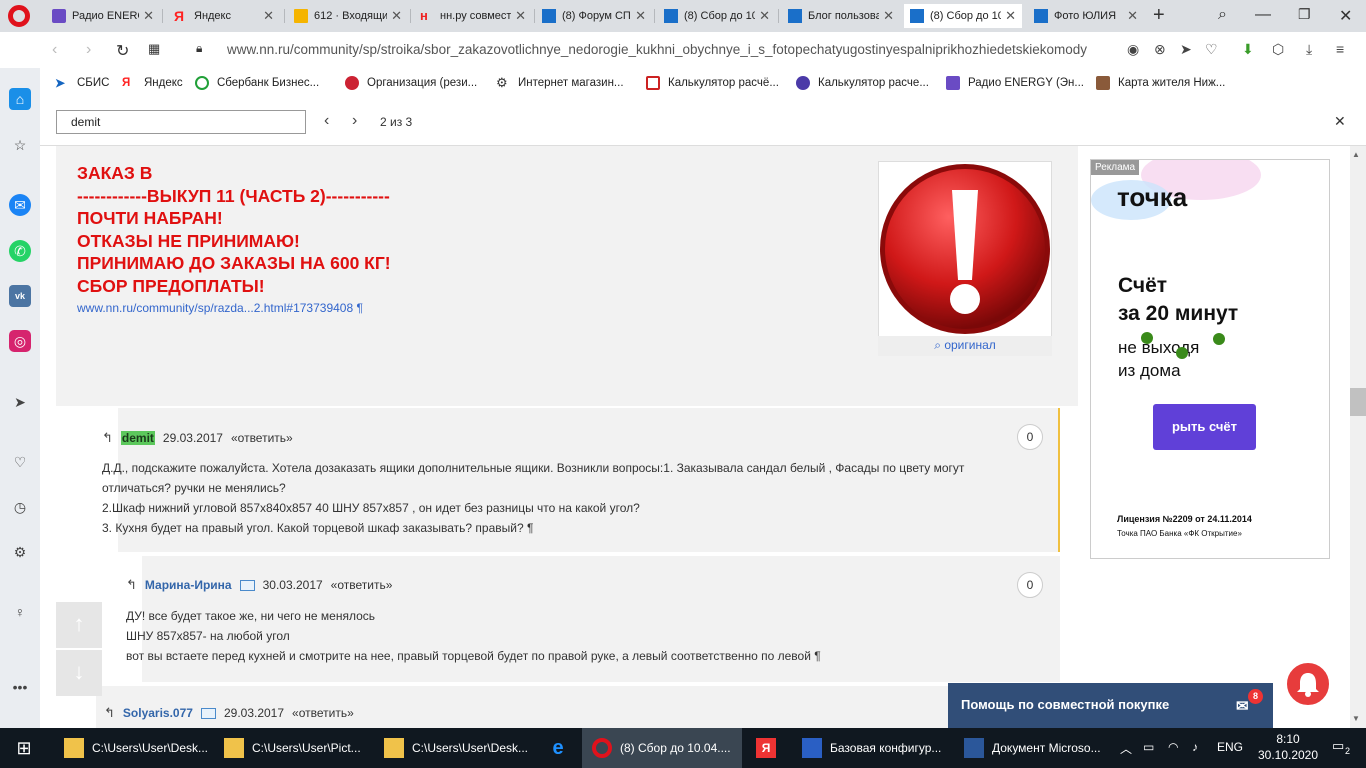 The height and width of the screenshot is (768, 1366). What do you see at coordinates (1195, 747) in the screenshot?
I see `volume-icon: ♪` at bounding box center [1195, 747].